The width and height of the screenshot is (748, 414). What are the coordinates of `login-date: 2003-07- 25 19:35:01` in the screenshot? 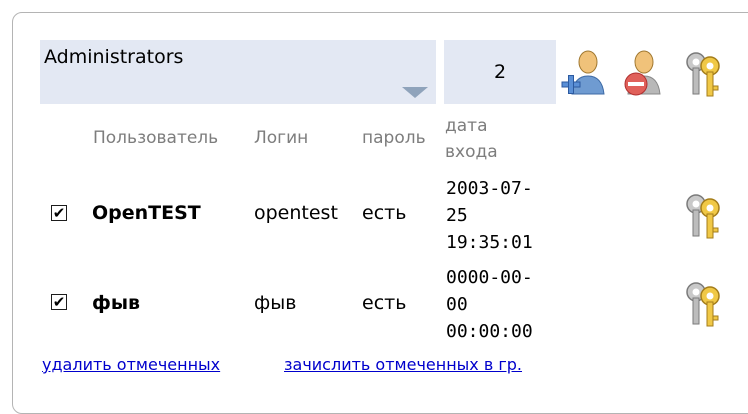 It's located at (489, 215).